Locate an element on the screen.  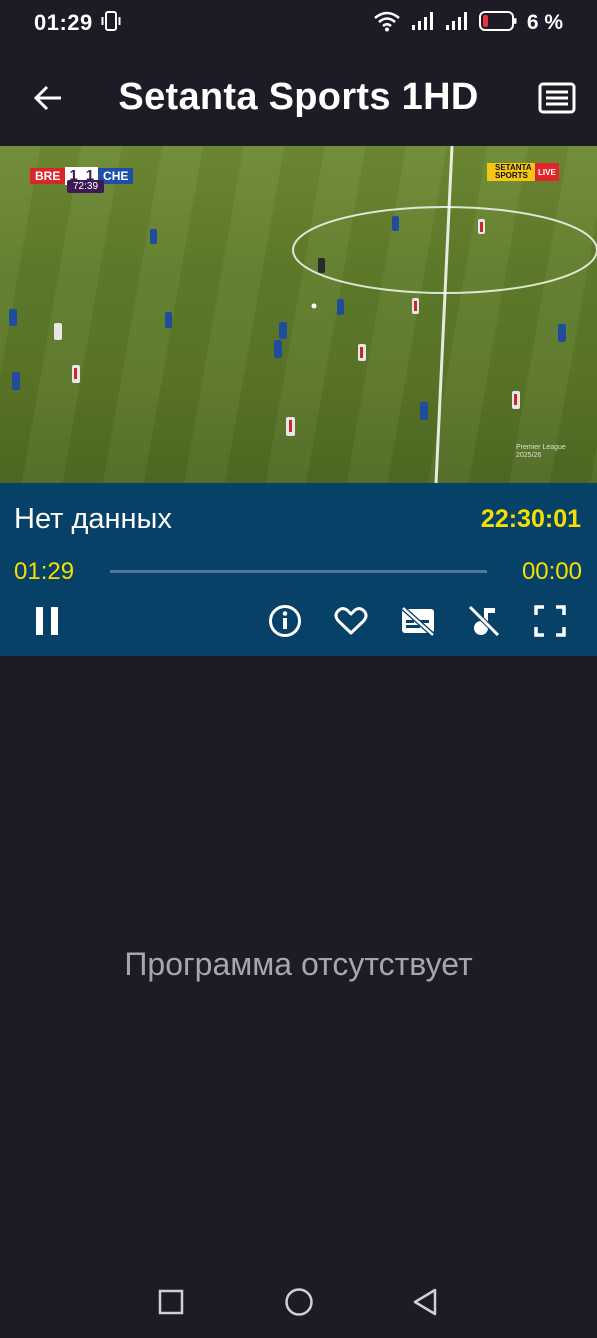
system-back-button is located at coordinates (425, 1304).